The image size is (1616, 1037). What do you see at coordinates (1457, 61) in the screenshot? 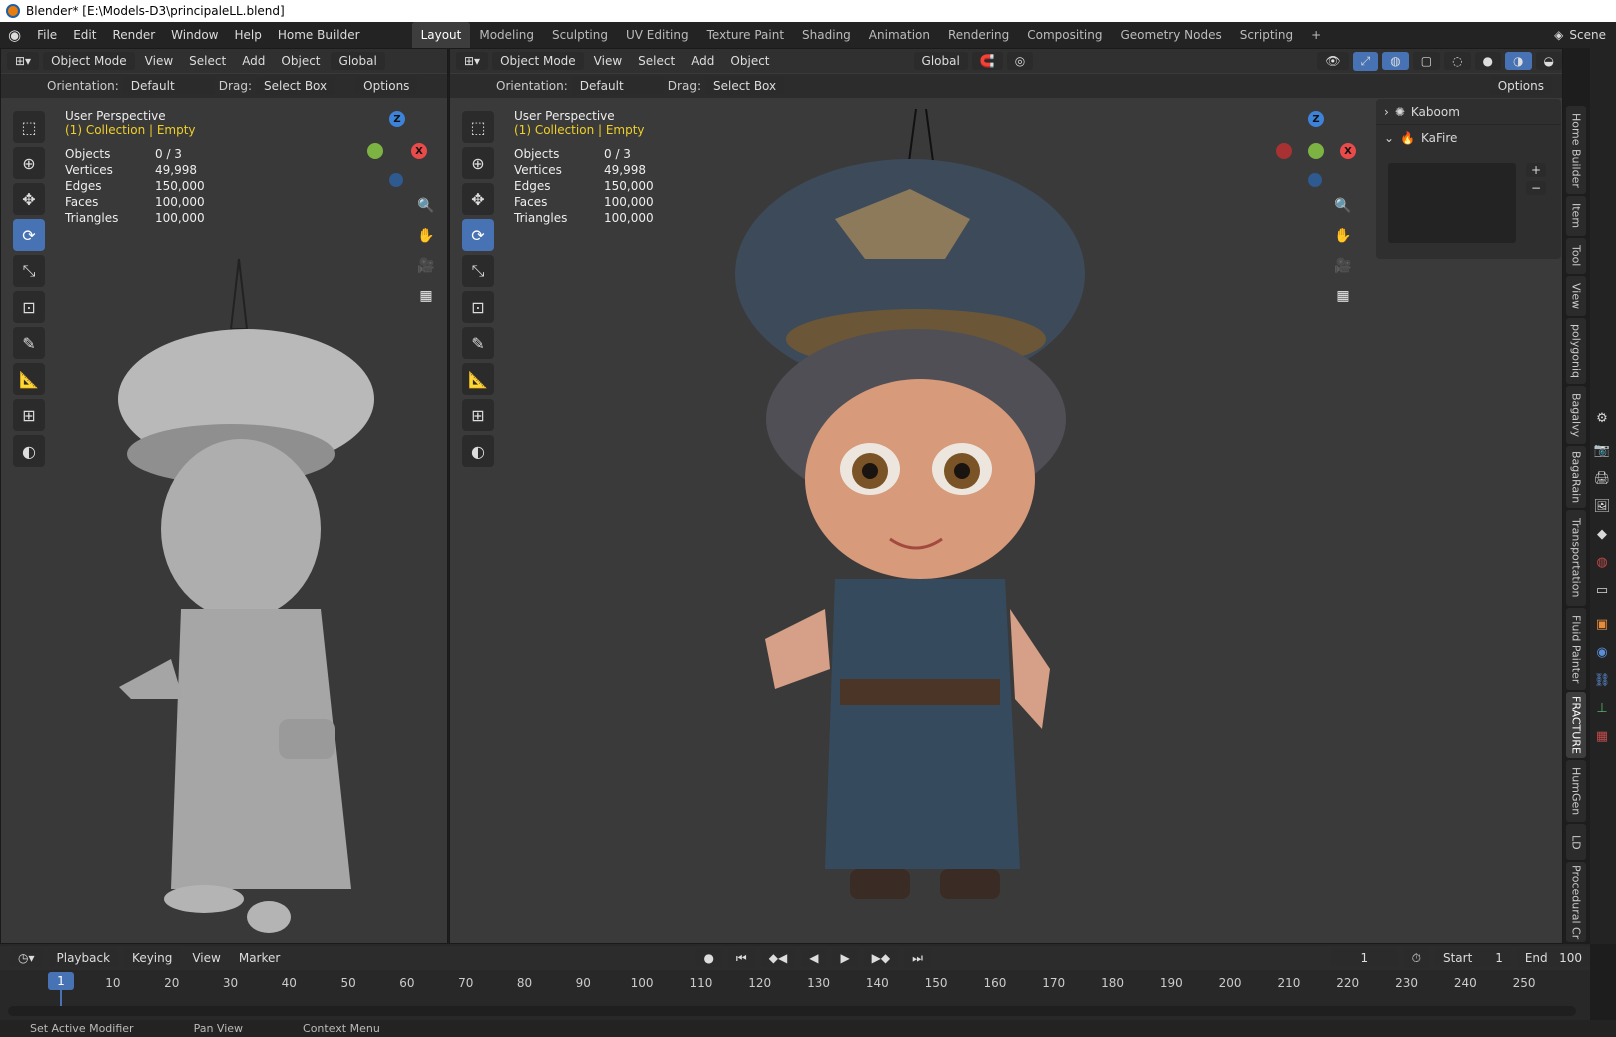
I see `wireframe-shading-icon: ◌` at bounding box center [1457, 61].